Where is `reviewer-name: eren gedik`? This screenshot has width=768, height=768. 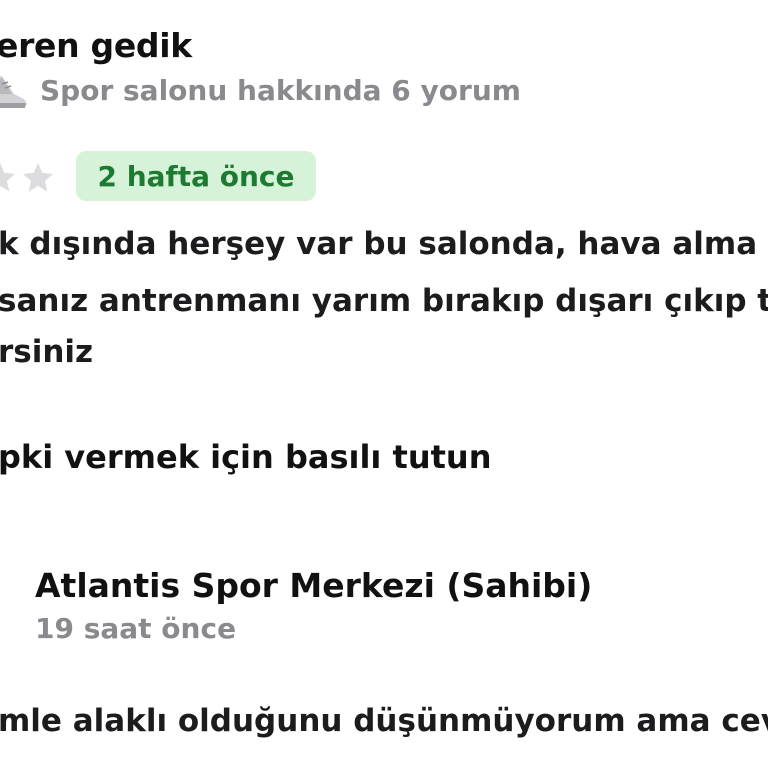 reviewer-name: eren gedik is located at coordinates (96, 45).